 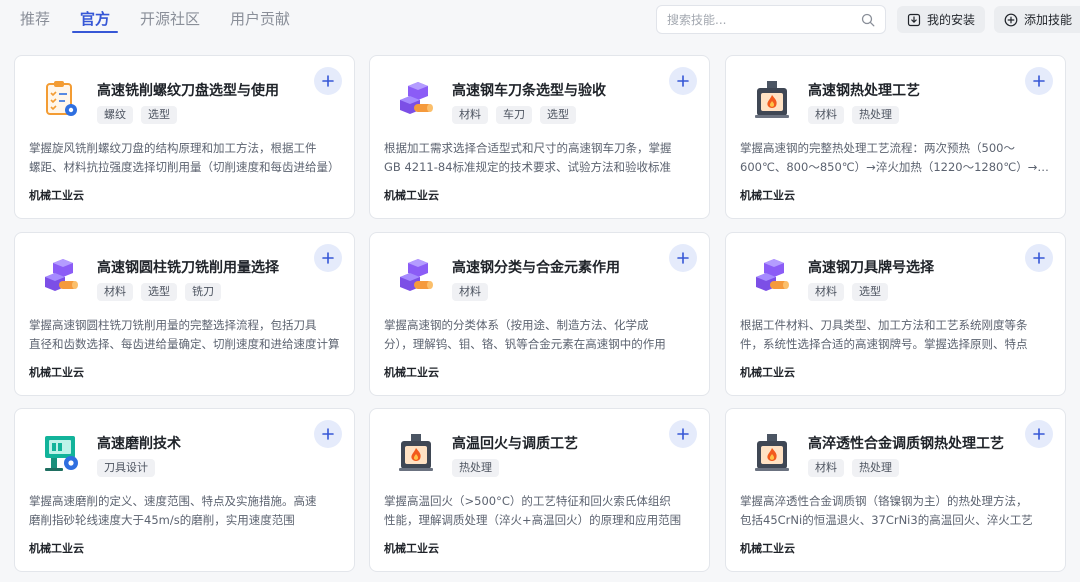 I want to click on skill-title: 高温回火与调质工艺, so click(x=515, y=444).